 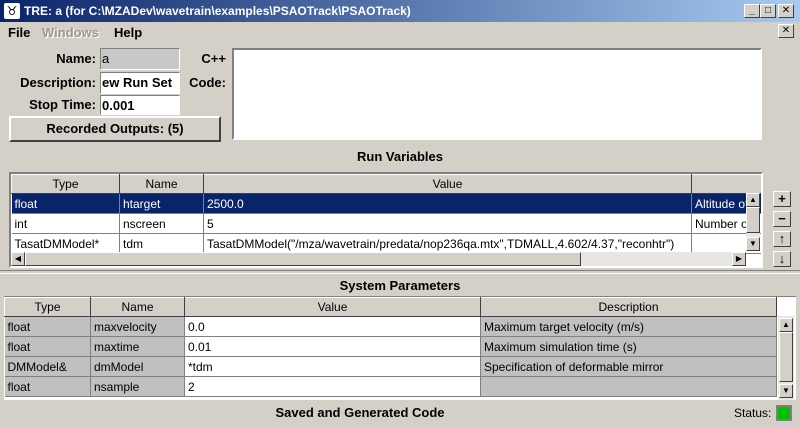 I want to click on cell-name: tdm, so click(x=161, y=243).